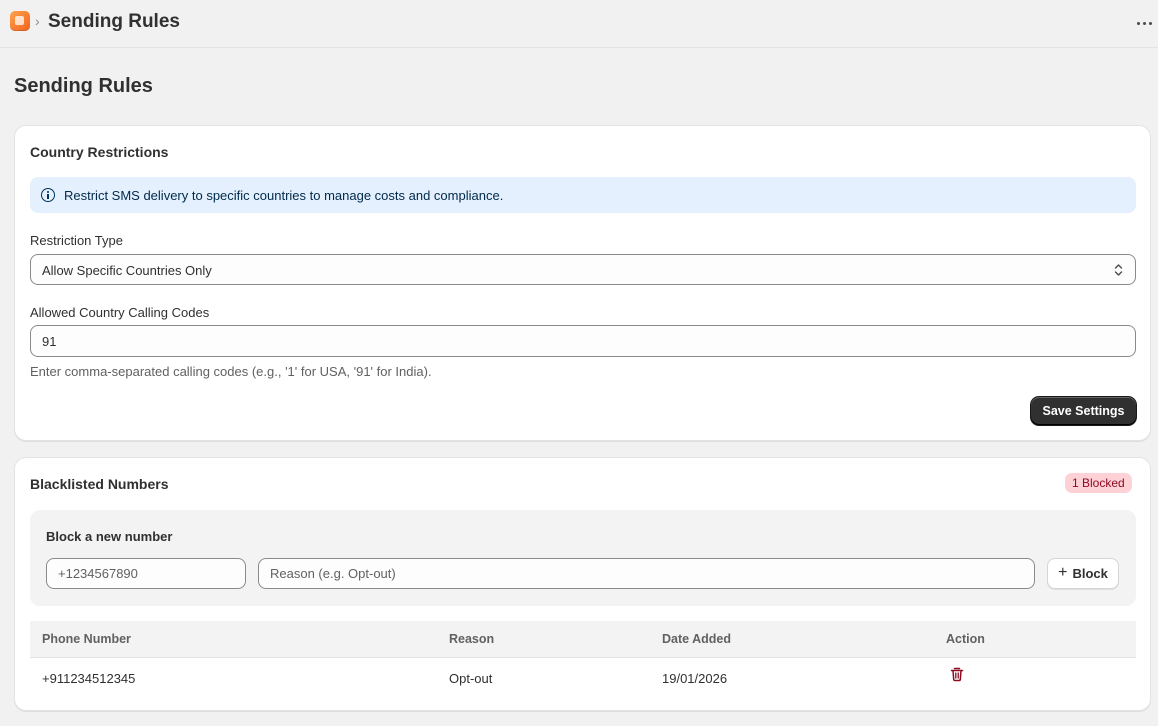 The width and height of the screenshot is (1158, 726). Describe the element at coordinates (109, 536) in the screenshot. I see `form-title: Block a new number` at that location.